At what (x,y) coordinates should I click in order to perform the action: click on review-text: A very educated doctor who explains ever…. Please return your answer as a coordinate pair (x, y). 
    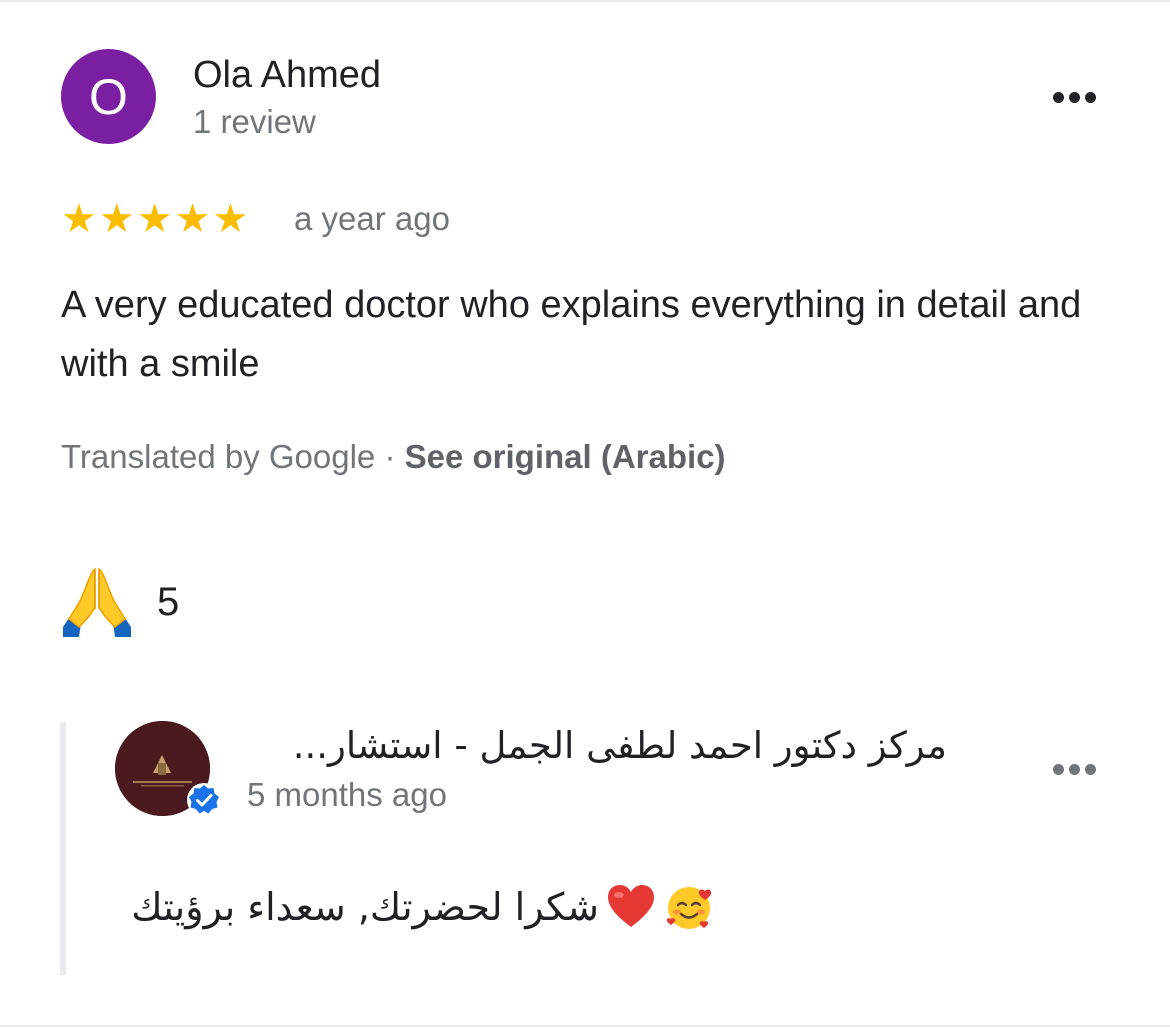
    Looking at the image, I should click on (571, 334).